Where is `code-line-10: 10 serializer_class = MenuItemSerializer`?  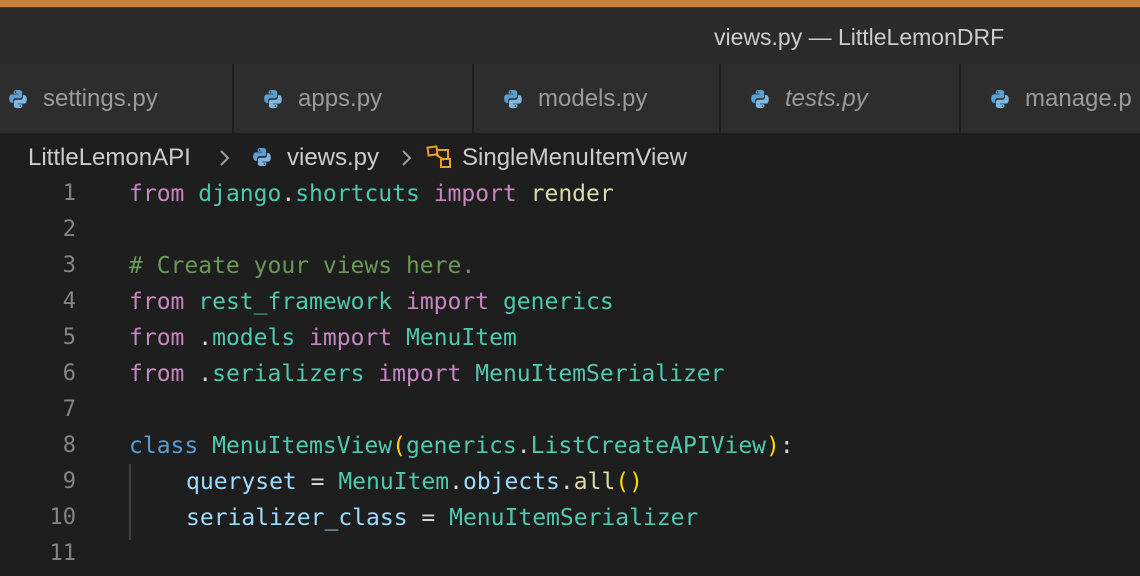
code-line-10: 10 serializer_class = MenuItemSerializer is located at coordinates (570, 522).